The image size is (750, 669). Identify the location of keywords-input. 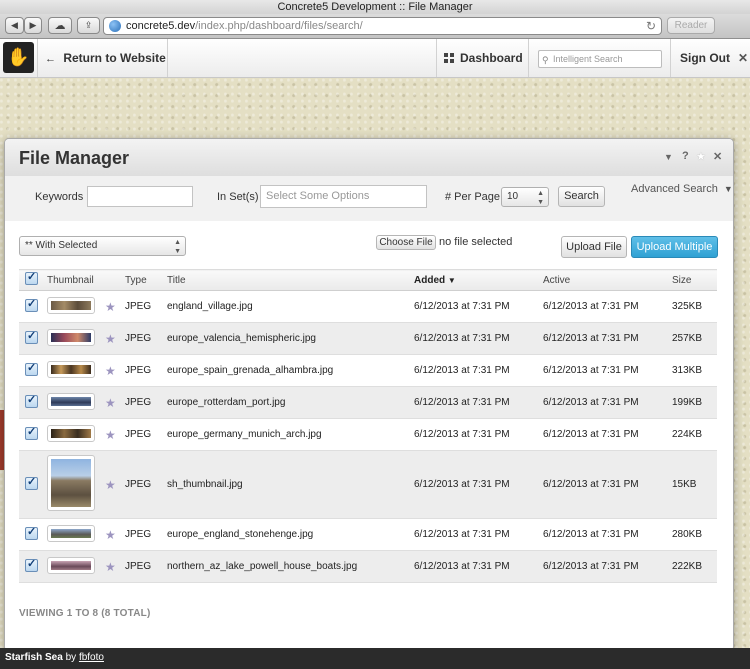
(140, 196).